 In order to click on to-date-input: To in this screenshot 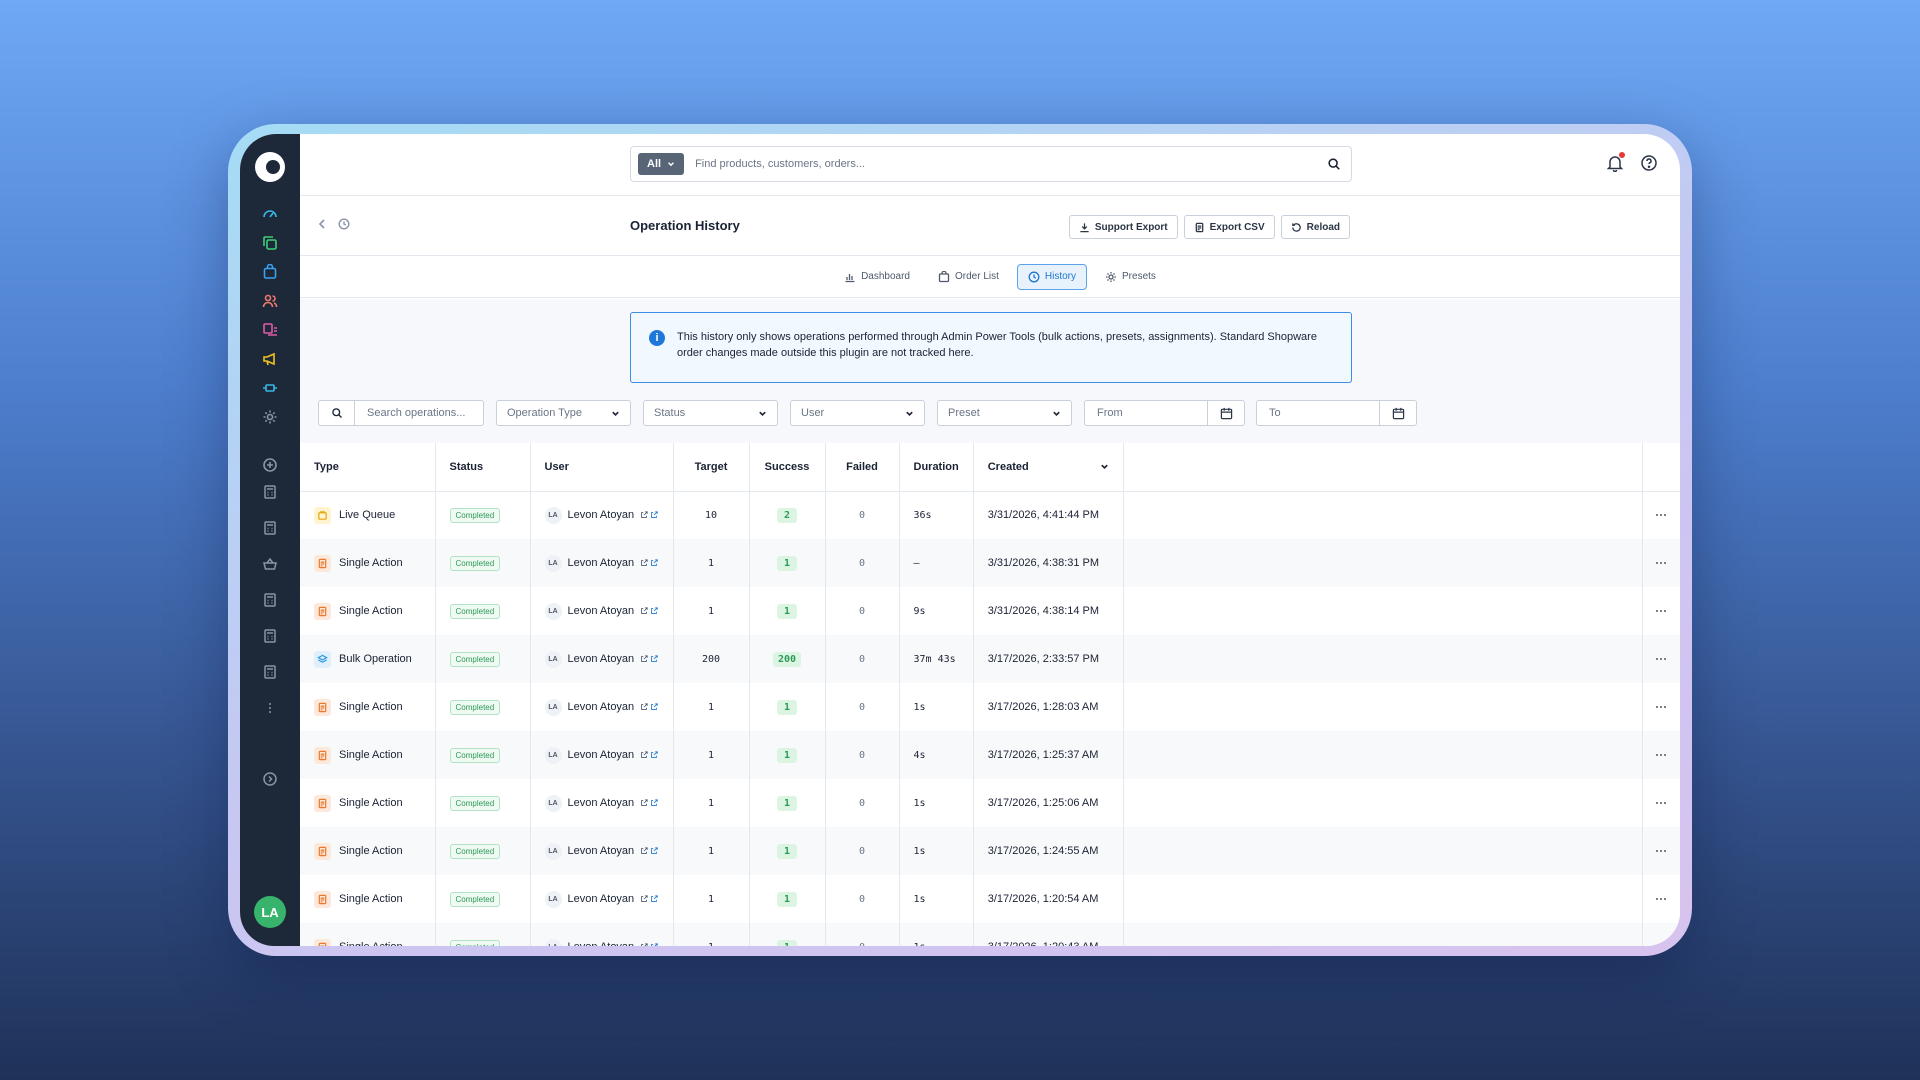, I will do `click(1318, 413)`.